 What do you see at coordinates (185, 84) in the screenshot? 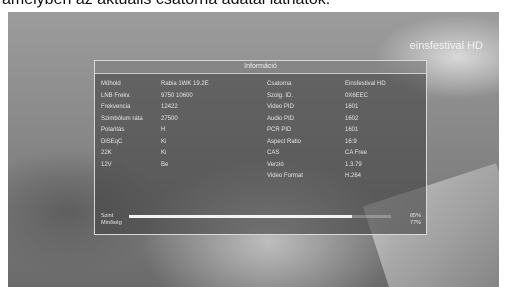
I see `info-value: Rabia 1WK 19.2E` at bounding box center [185, 84].